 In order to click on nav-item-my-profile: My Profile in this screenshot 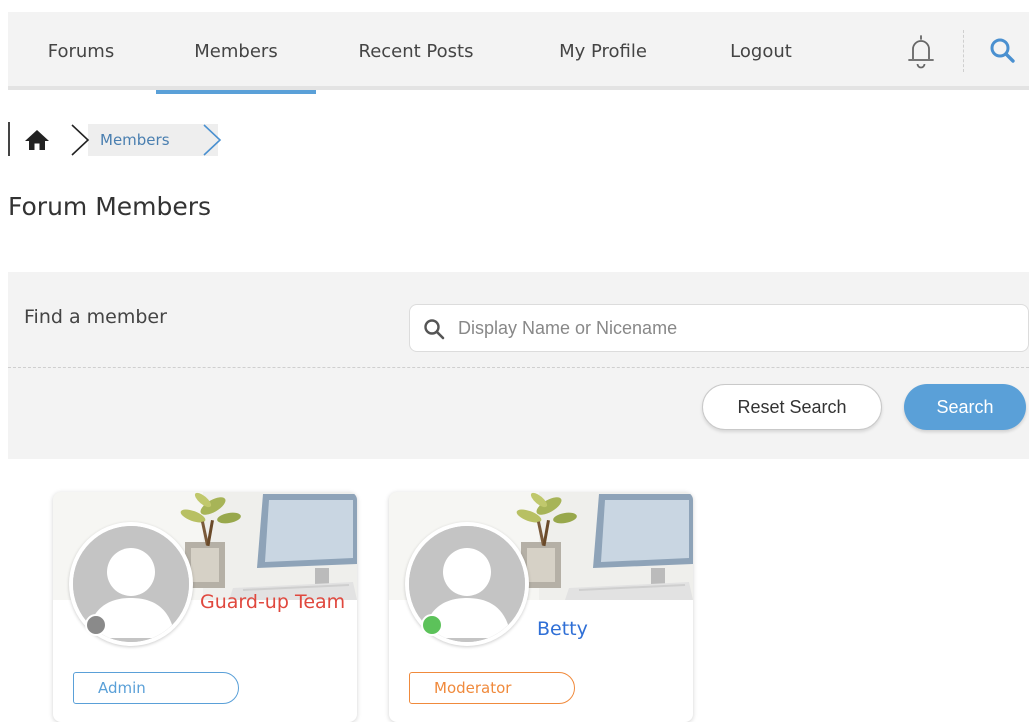, I will do `click(603, 51)`.